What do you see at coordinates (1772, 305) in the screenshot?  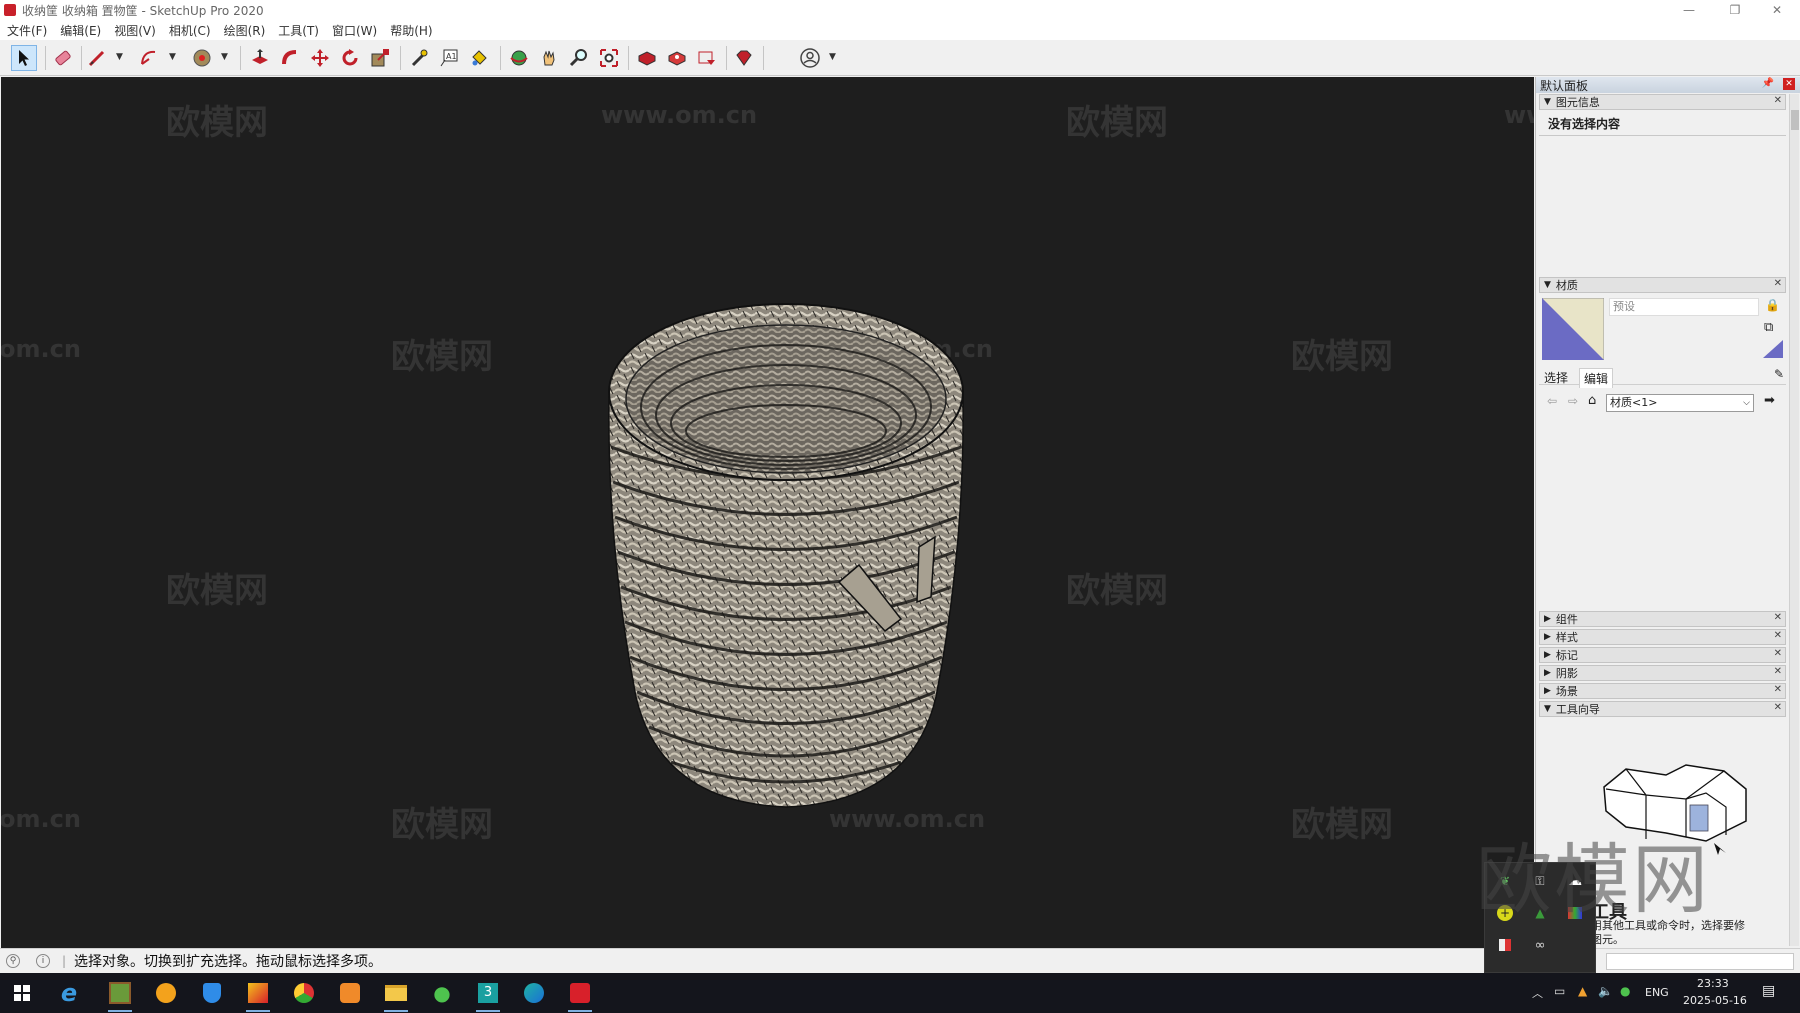 I see `lock-icon: 🔒` at bounding box center [1772, 305].